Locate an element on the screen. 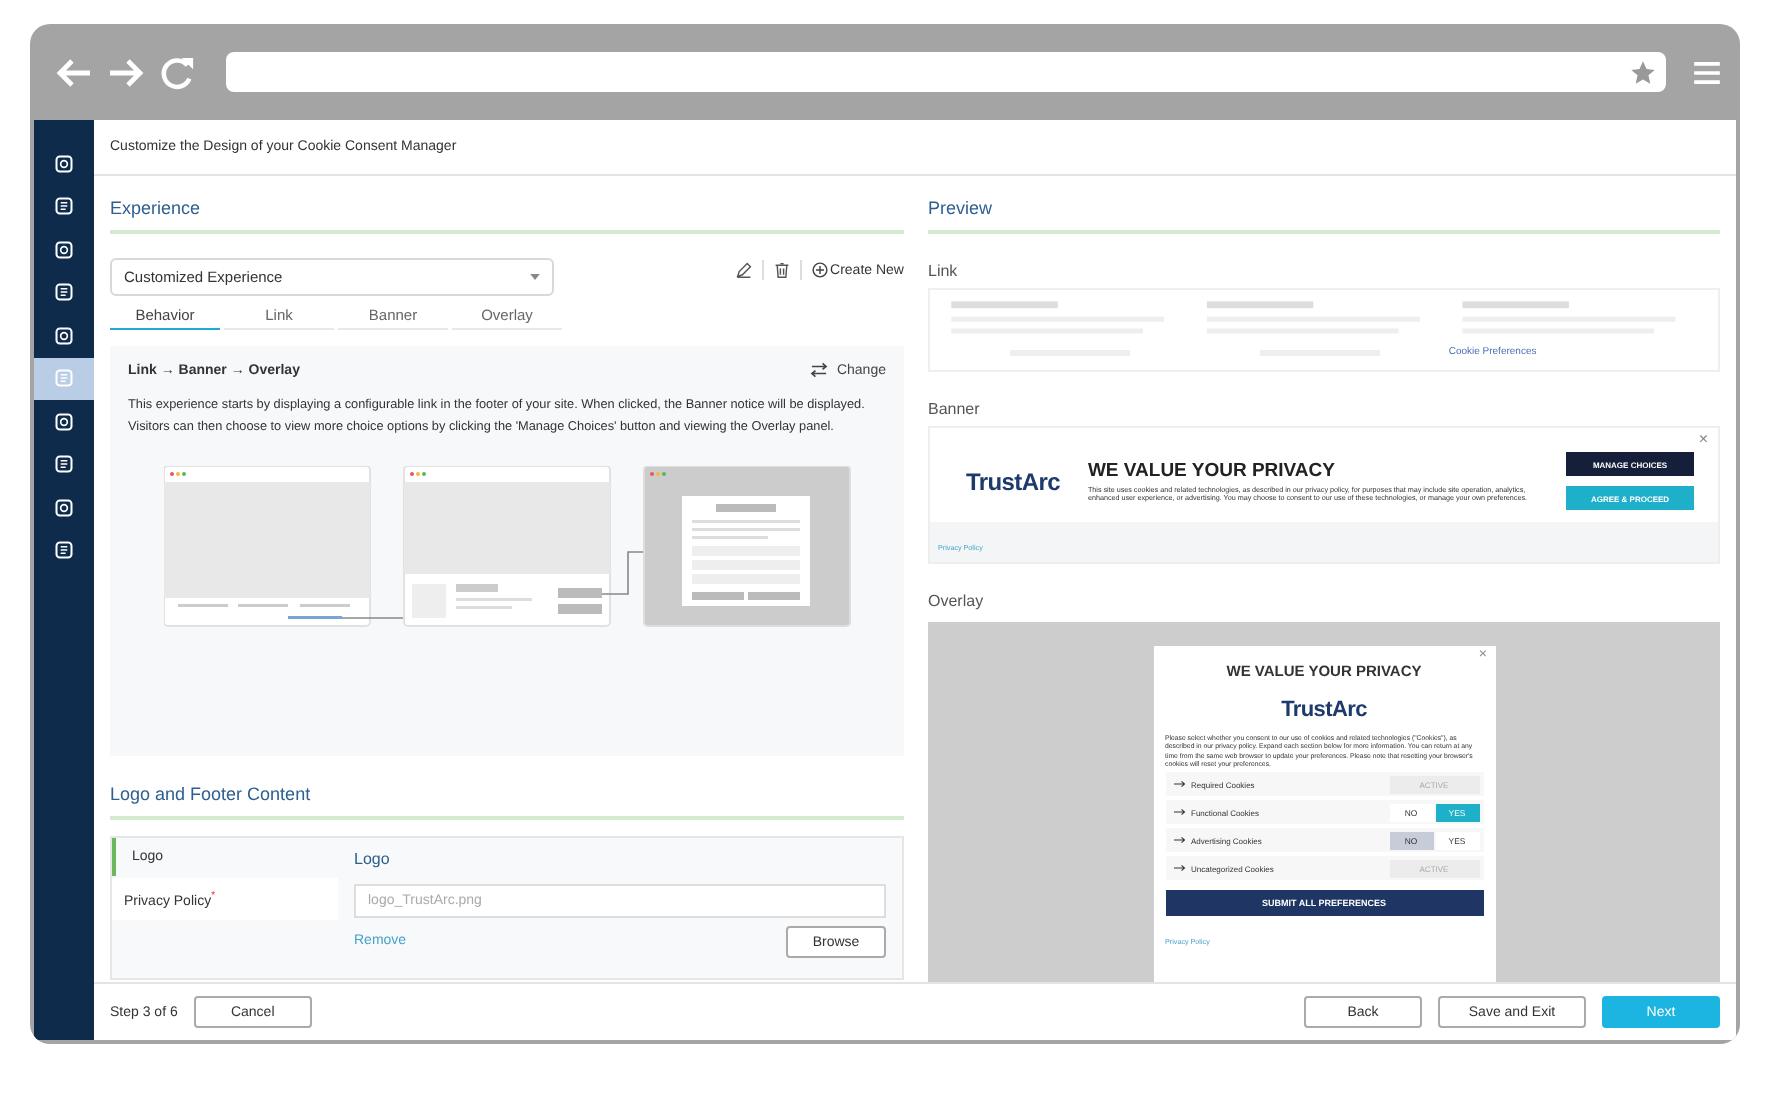 This screenshot has width=1770, height=1094. section-heading: Preview is located at coordinates (961, 208).